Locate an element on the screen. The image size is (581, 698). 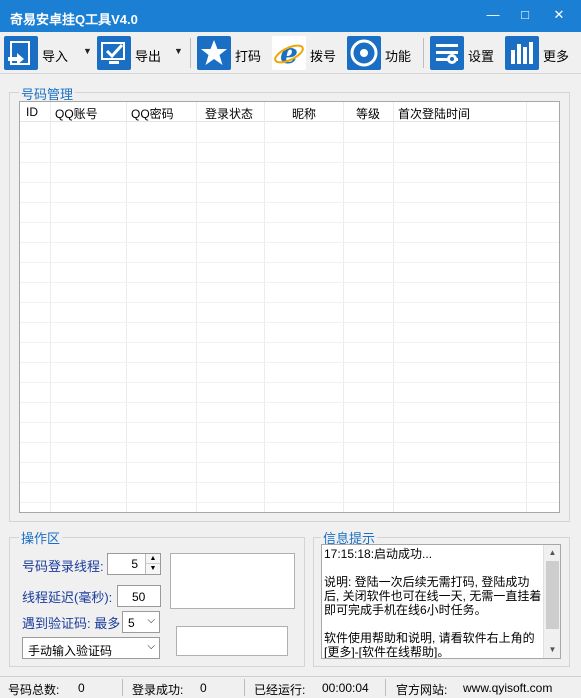
captcha-button: 打码 is located at coordinates (232, 53).